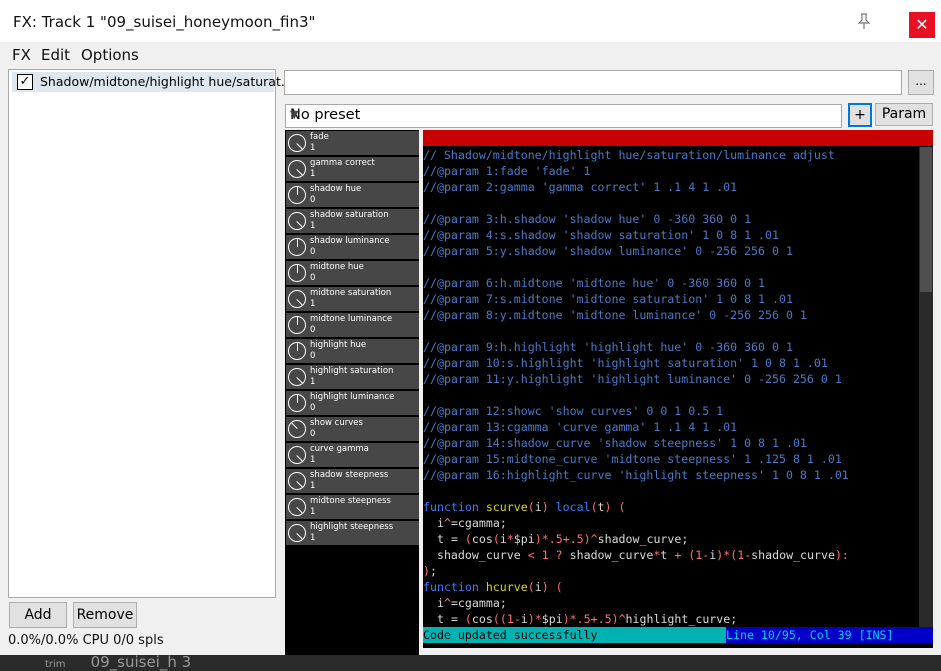 Image resolution: width=941 pixels, height=671 pixels. I want to click on param-label: gamma correct, so click(342, 163).